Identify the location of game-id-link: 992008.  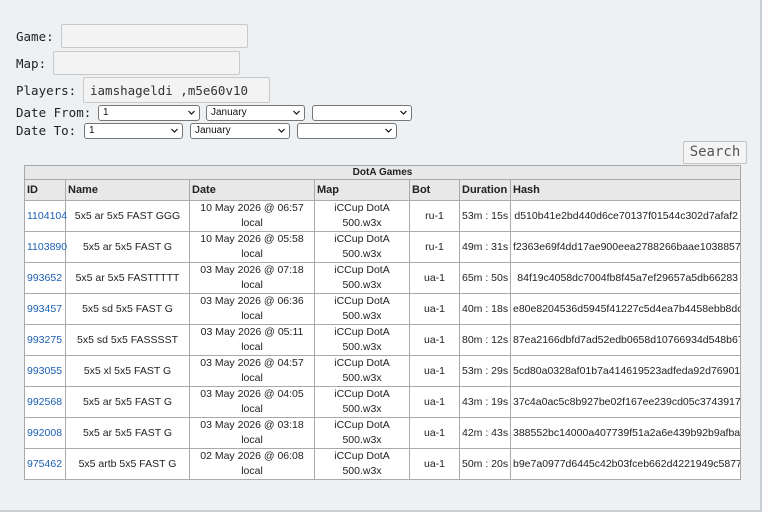
(44, 433).